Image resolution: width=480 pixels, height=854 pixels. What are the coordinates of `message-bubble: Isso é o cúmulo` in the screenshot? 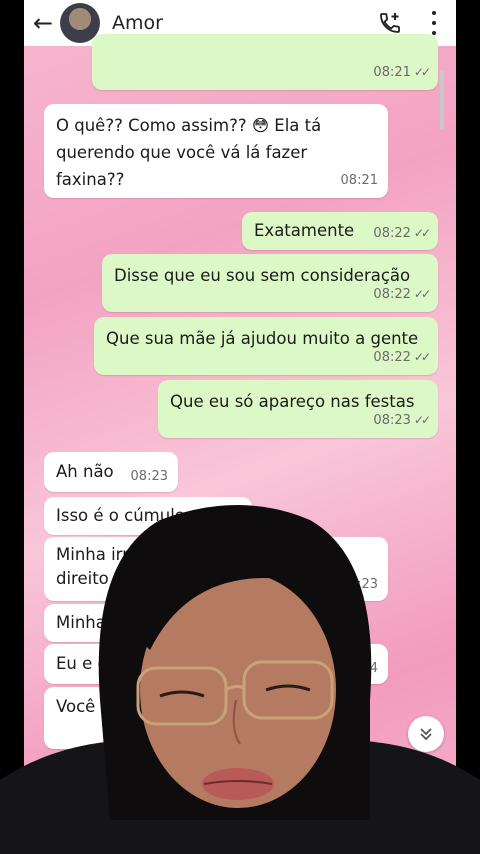 It's located at (148, 516).